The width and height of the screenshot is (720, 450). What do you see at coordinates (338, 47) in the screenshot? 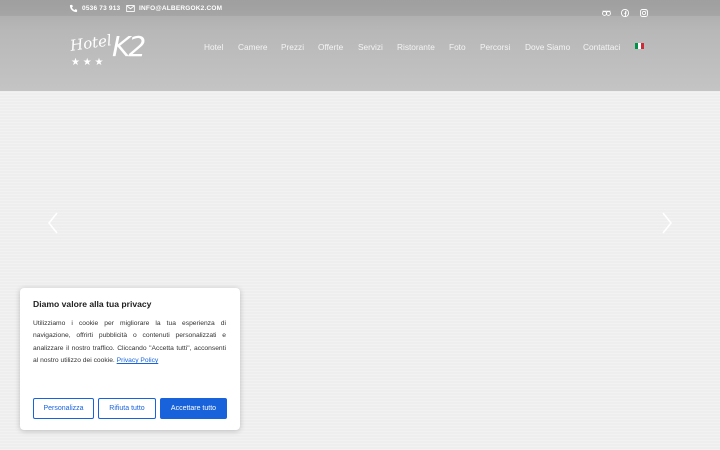
I see `nav-item-offerte: Offerte` at bounding box center [338, 47].